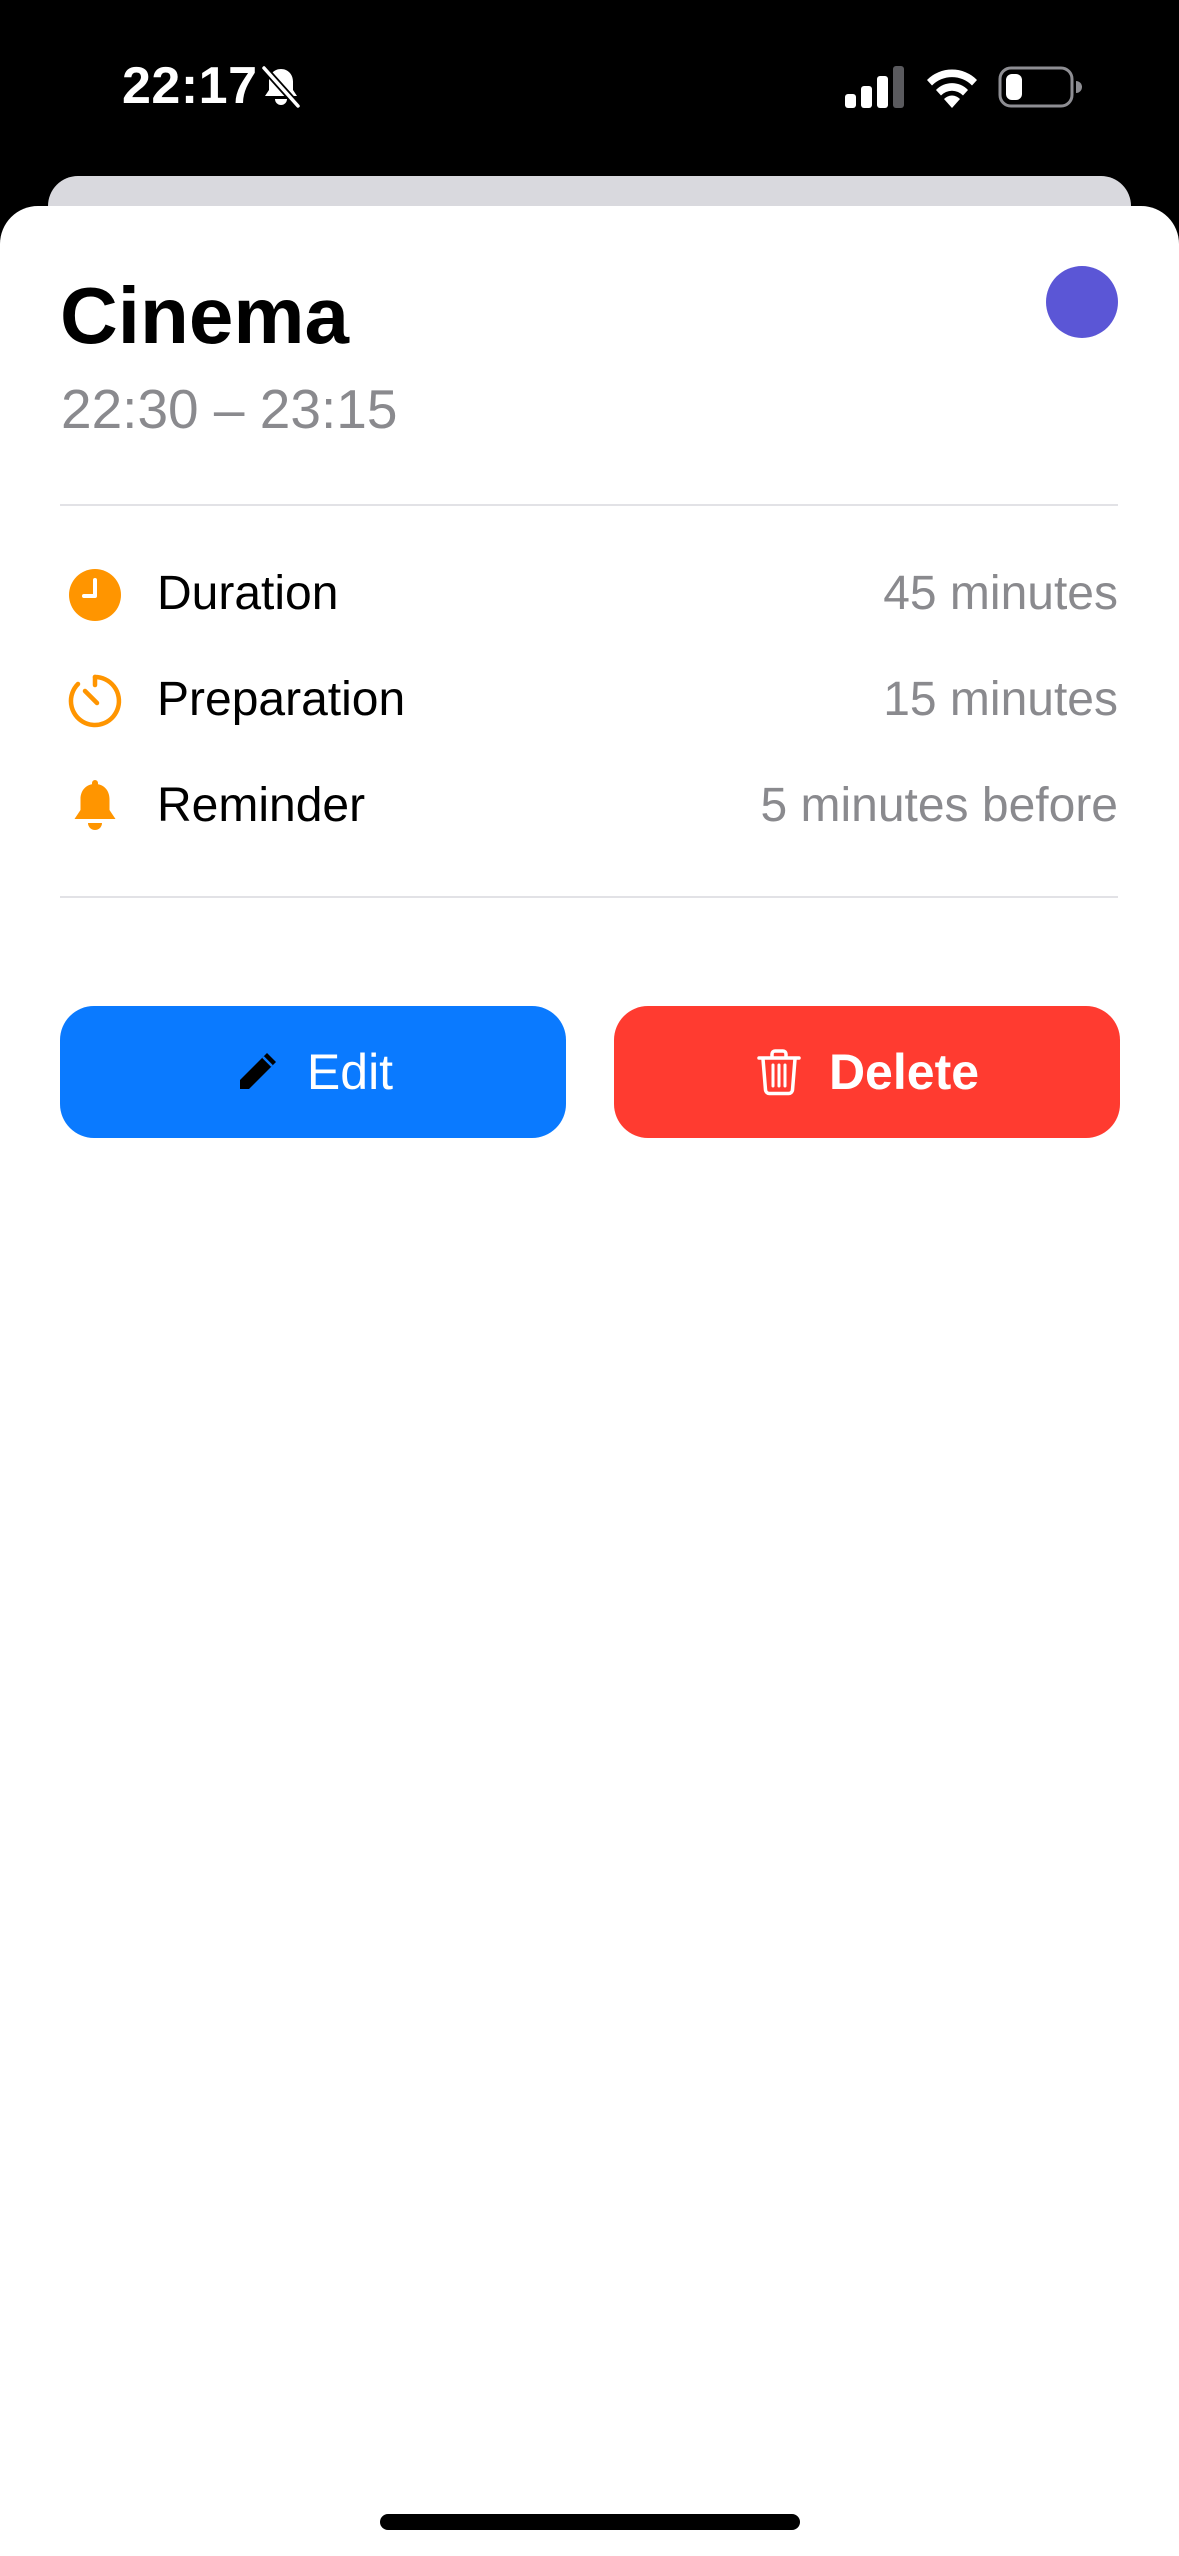 Image resolution: width=1179 pixels, height=2556 pixels. What do you see at coordinates (779, 1072) in the screenshot?
I see `trash-icon` at bounding box center [779, 1072].